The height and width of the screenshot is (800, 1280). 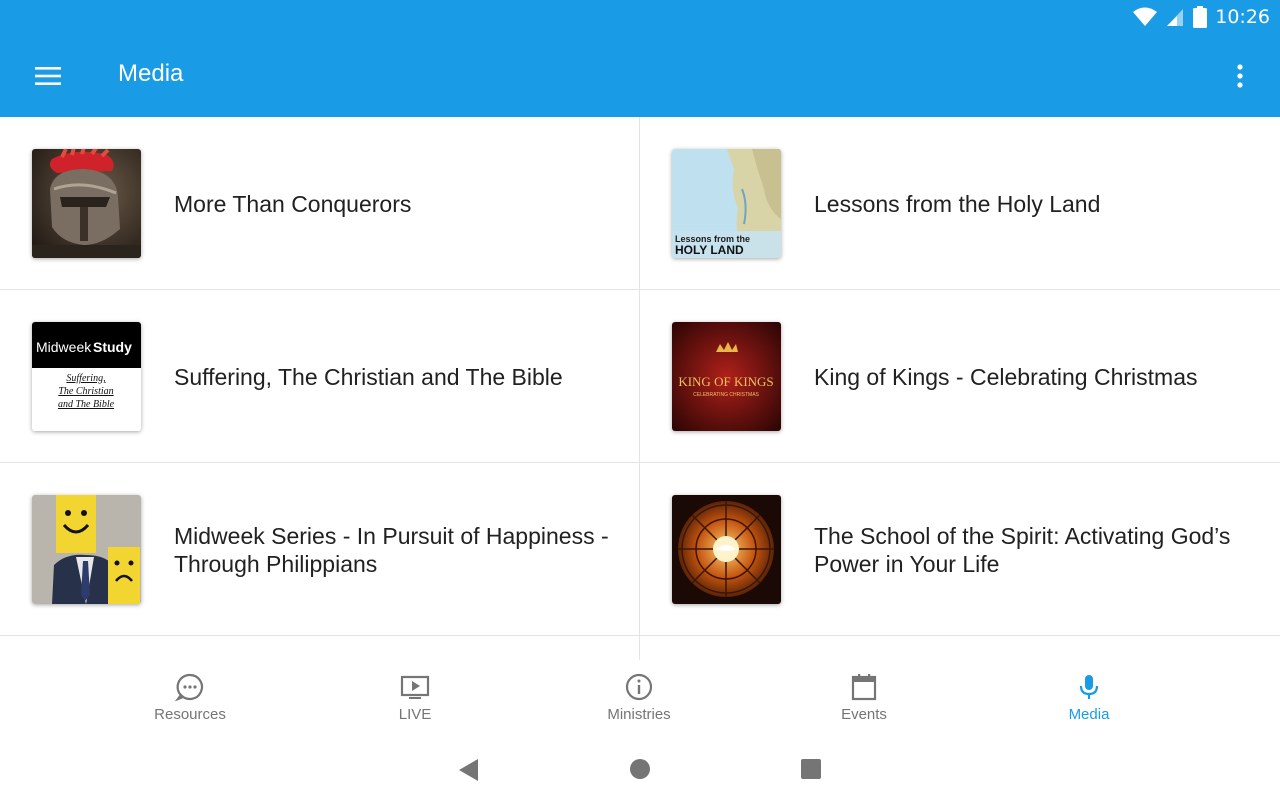 I want to click on menu-button, so click(x=48, y=76).